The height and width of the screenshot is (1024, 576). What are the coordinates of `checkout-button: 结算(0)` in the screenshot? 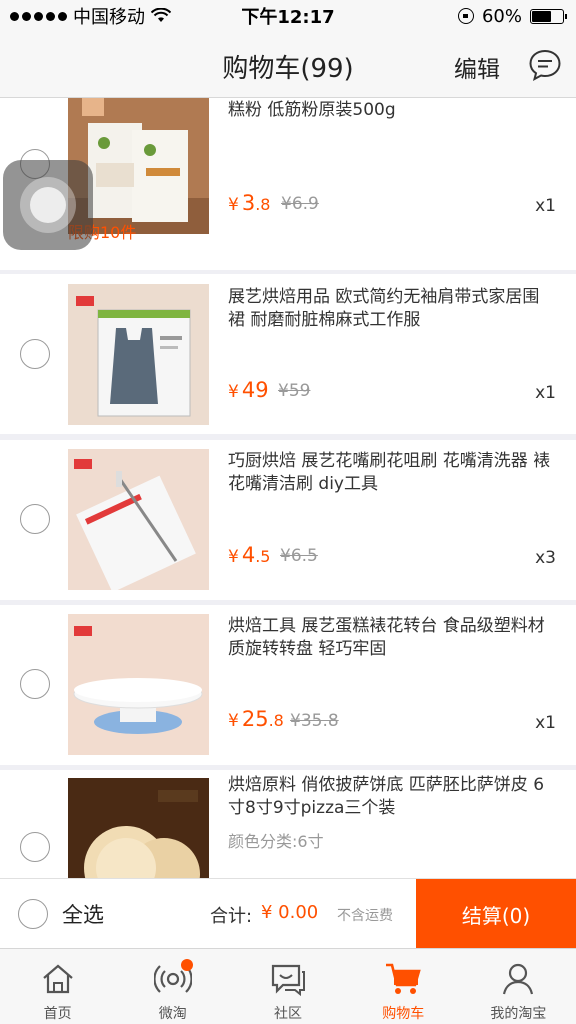 It's located at (496, 914).